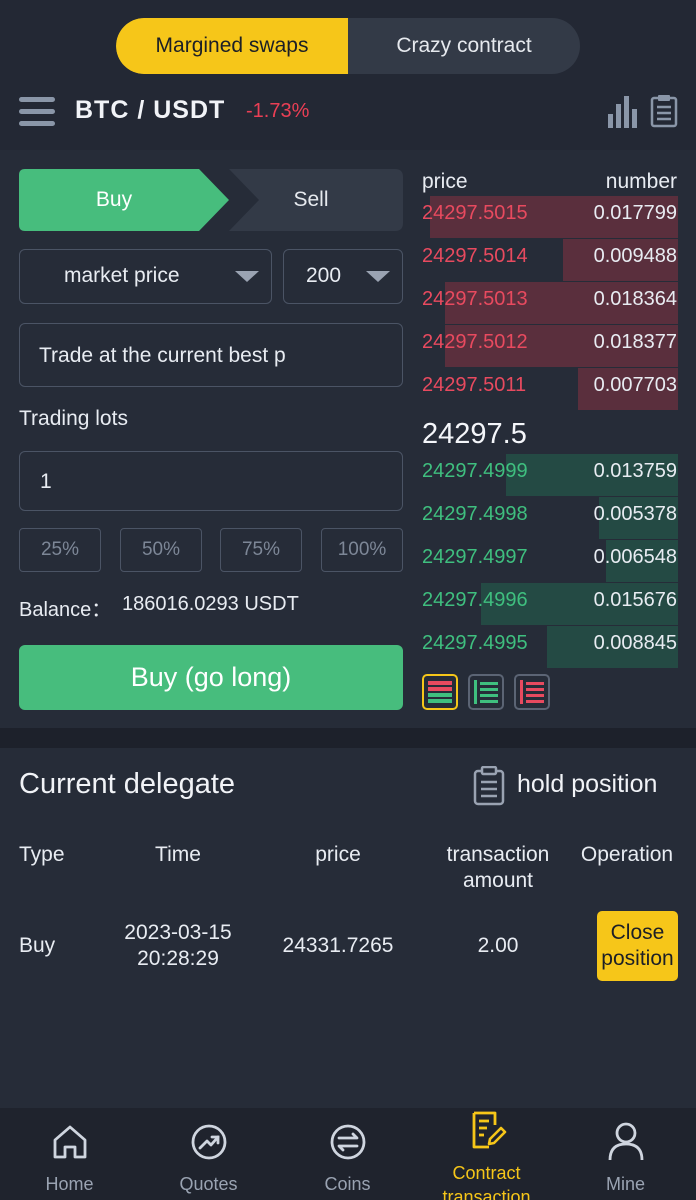  What do you see at coordinates (311, 200) in the screenshot?
I see `sell-tab: Sell` at bounding box center [311, 200].